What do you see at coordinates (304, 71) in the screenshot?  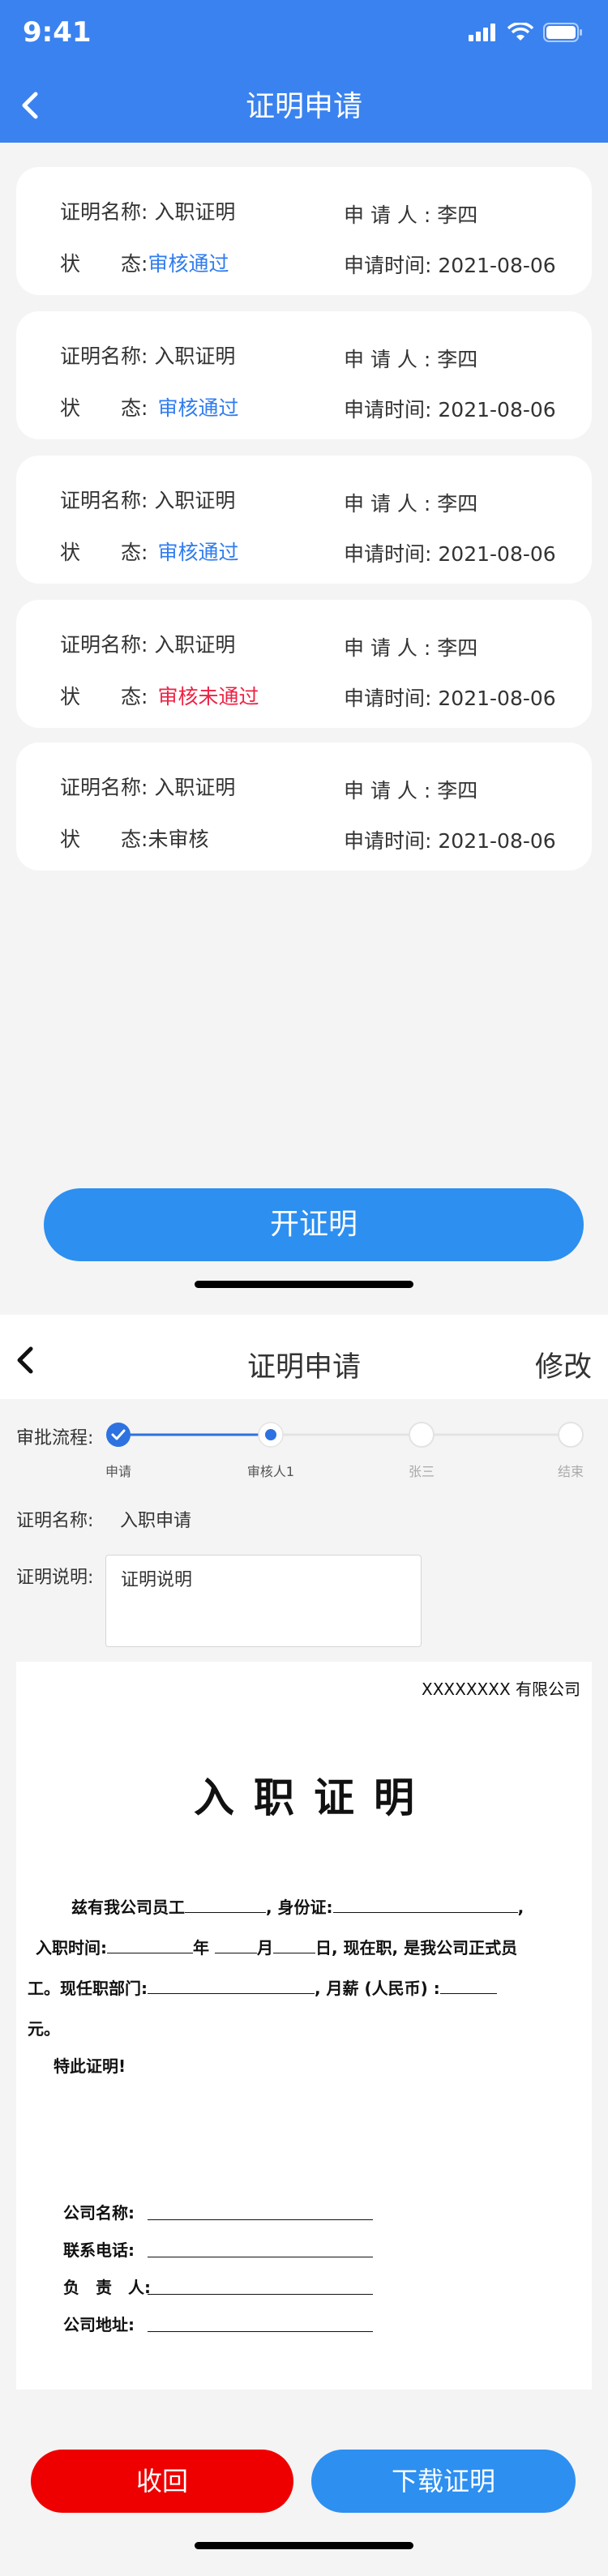 I see `header-bar: 9:41 证明申请` at bounding box center [304, 71].